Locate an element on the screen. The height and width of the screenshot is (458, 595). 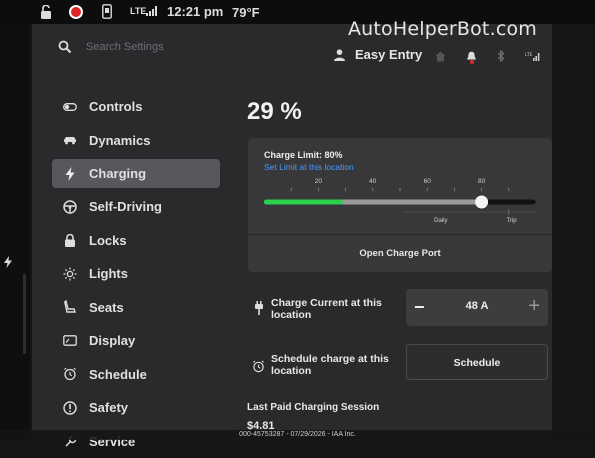
sidebar-item-label: Dynamics is located at coordinates (119, 140).